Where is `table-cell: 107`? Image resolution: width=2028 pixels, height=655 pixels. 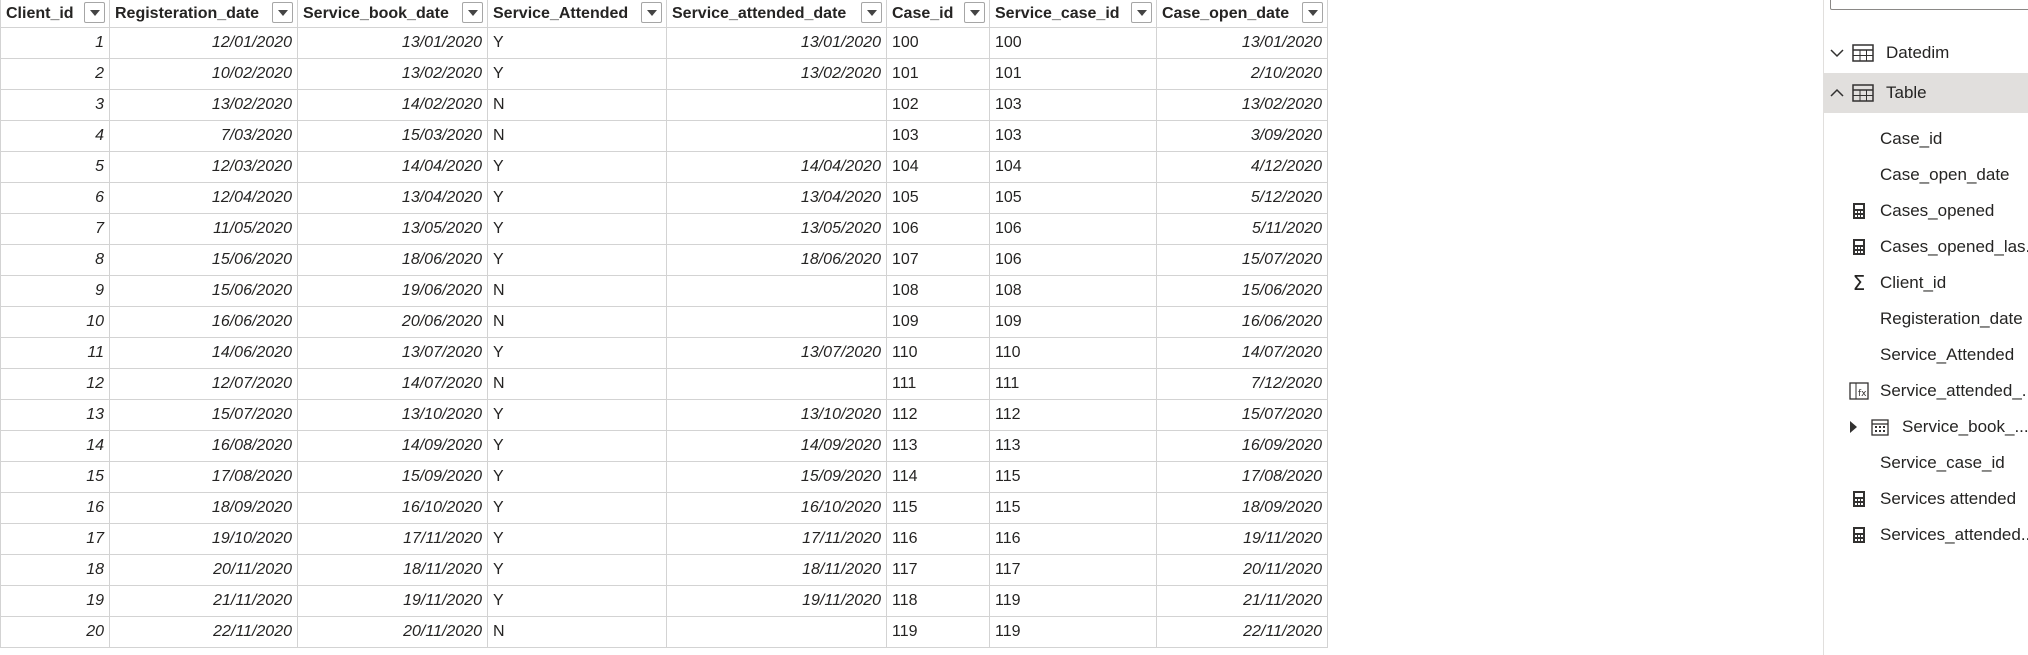
table-cell: 107 is located at coordinates (938, 260).